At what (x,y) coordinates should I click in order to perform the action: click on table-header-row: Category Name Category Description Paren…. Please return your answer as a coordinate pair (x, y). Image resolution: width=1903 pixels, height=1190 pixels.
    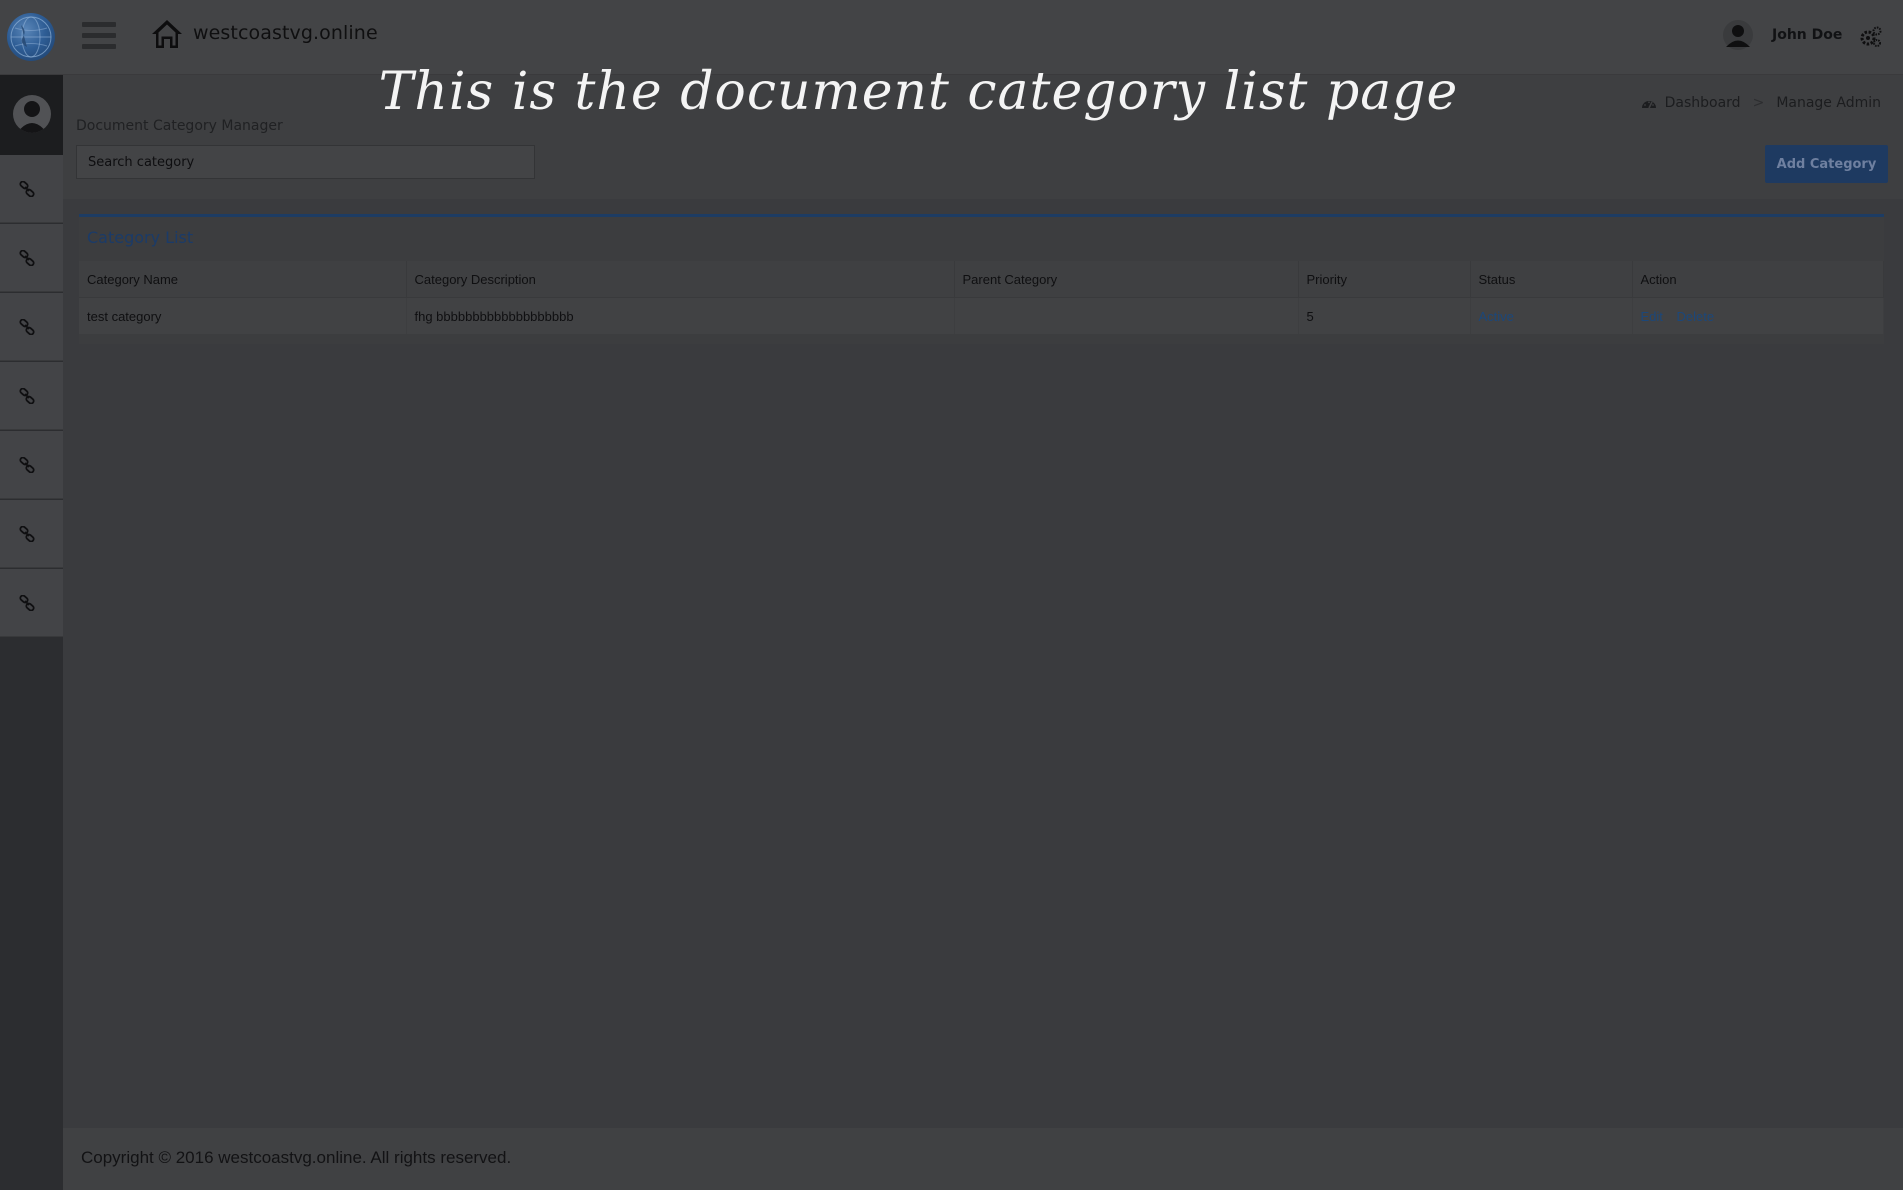
    Looking at the image, I should click on (981, 279).